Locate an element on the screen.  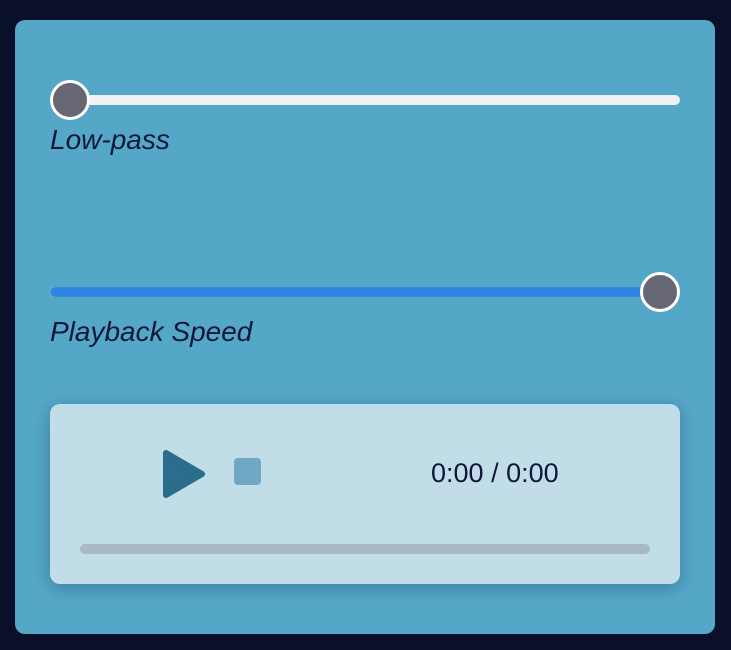
playback-speed-fill is located at coordinates (355, 292).